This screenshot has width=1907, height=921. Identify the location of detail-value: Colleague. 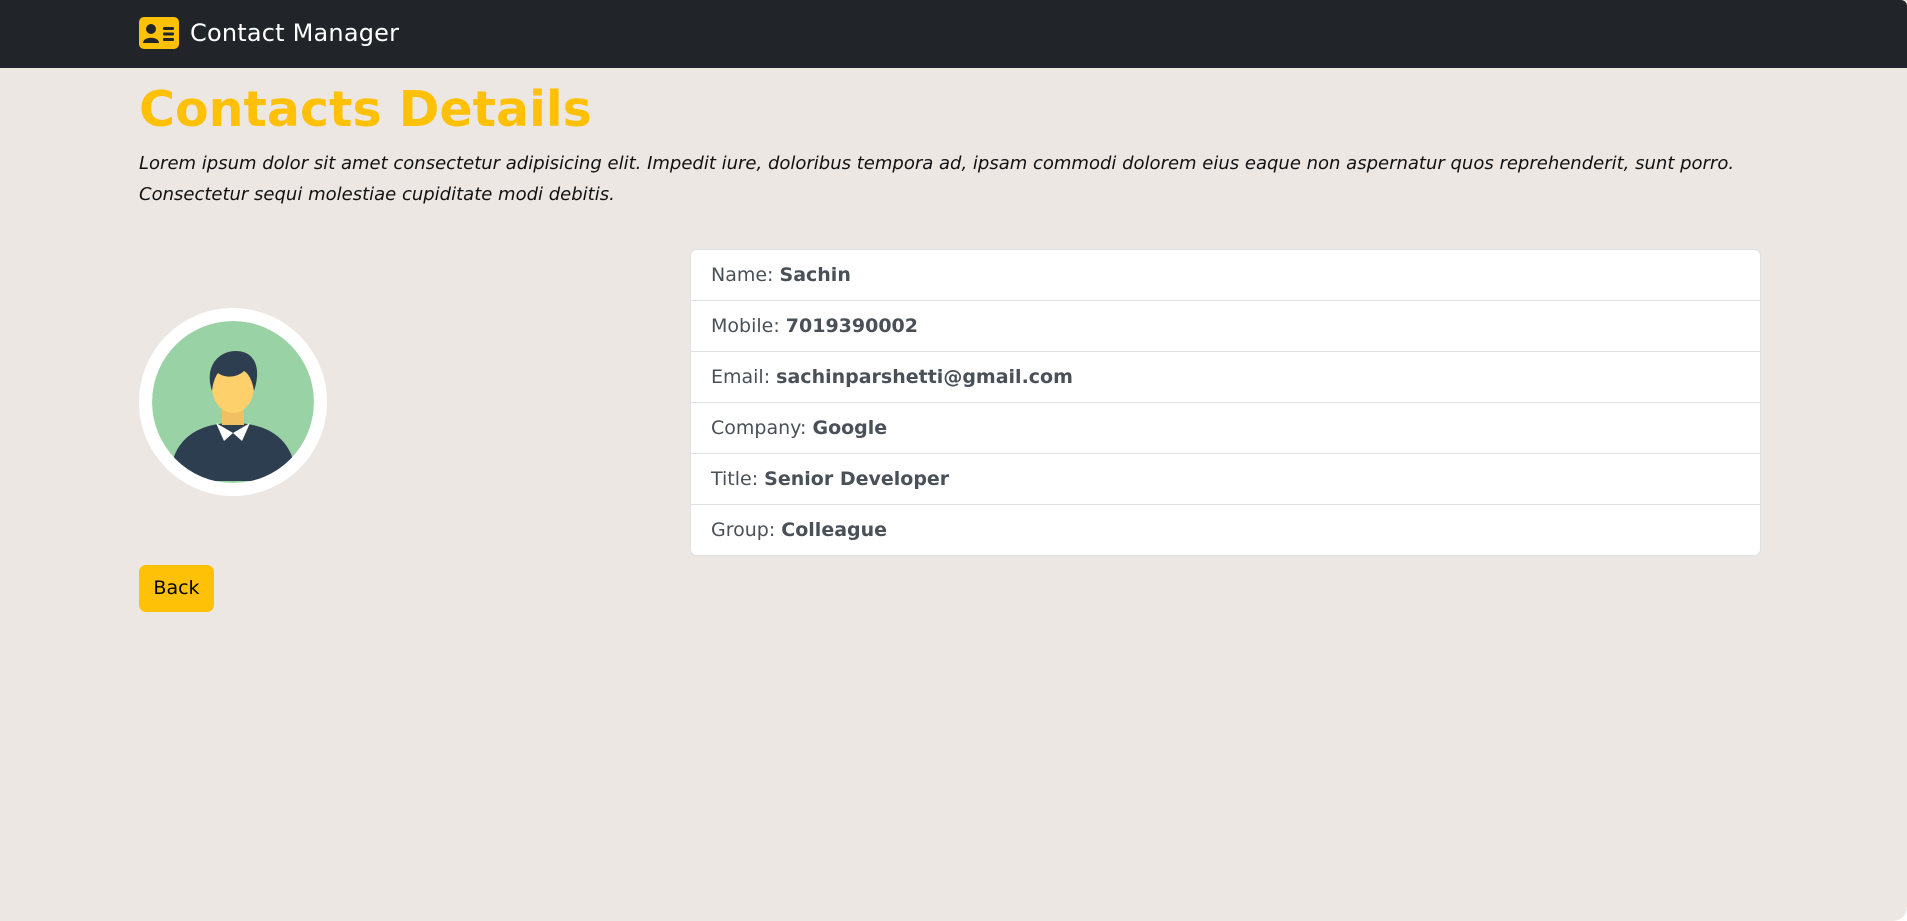
(834, 530).